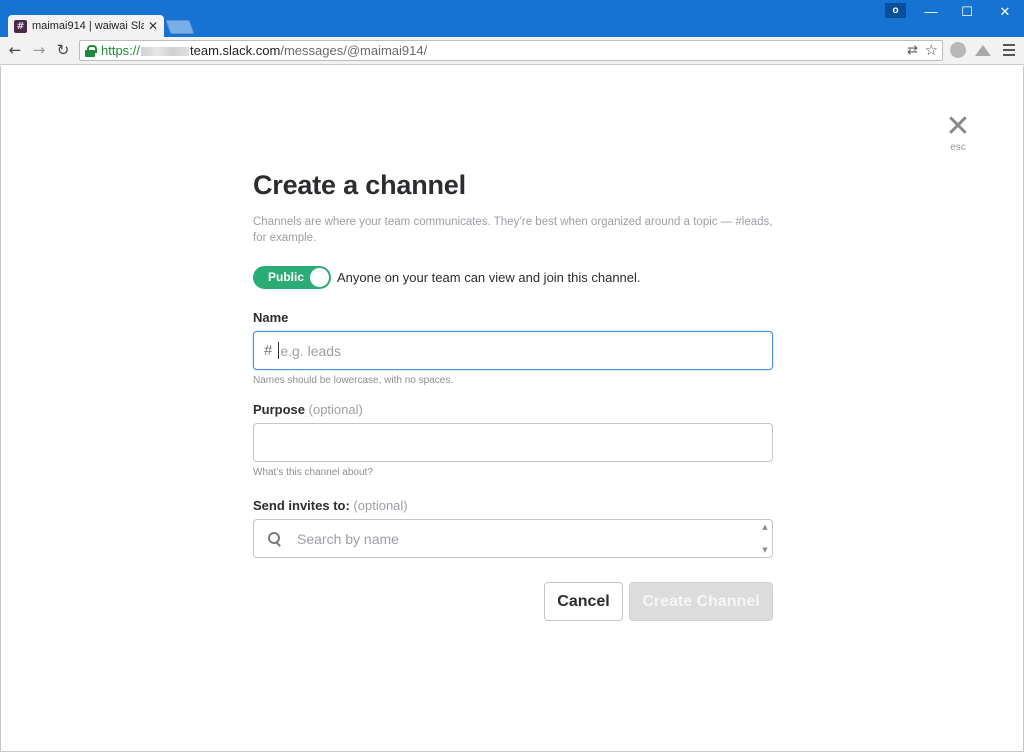  What do you see at coordinates (513, 601) in the screenshot?
I see `form-actions: Cancel Create Channel` at bounding box center [513, 601].